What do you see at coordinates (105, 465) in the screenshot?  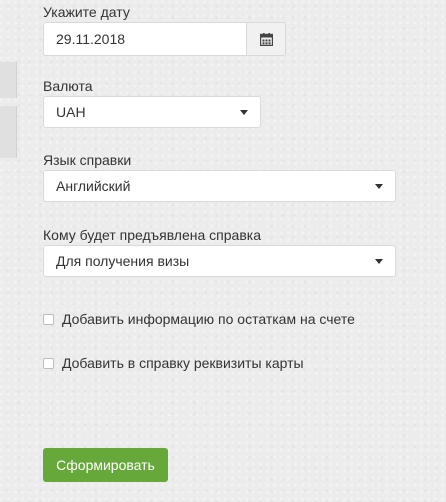 I see `submit-button: Сформировать` at bounding box center [105, 465].